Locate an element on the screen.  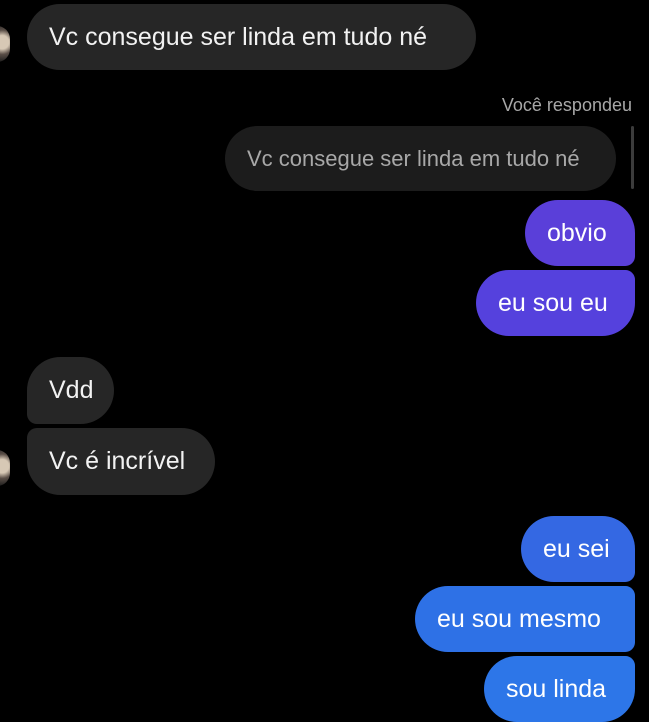
outgoing-message: eu sou mesmo is located at coordinates (525, 619).